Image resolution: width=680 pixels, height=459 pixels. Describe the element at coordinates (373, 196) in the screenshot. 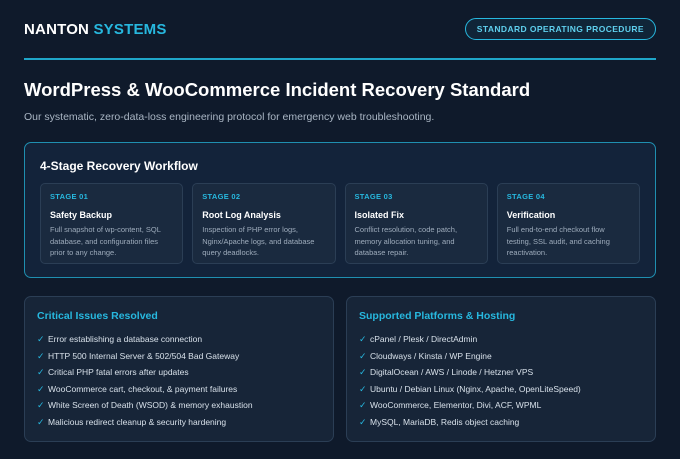

I see `stage-number: STAGE 03` at that location.